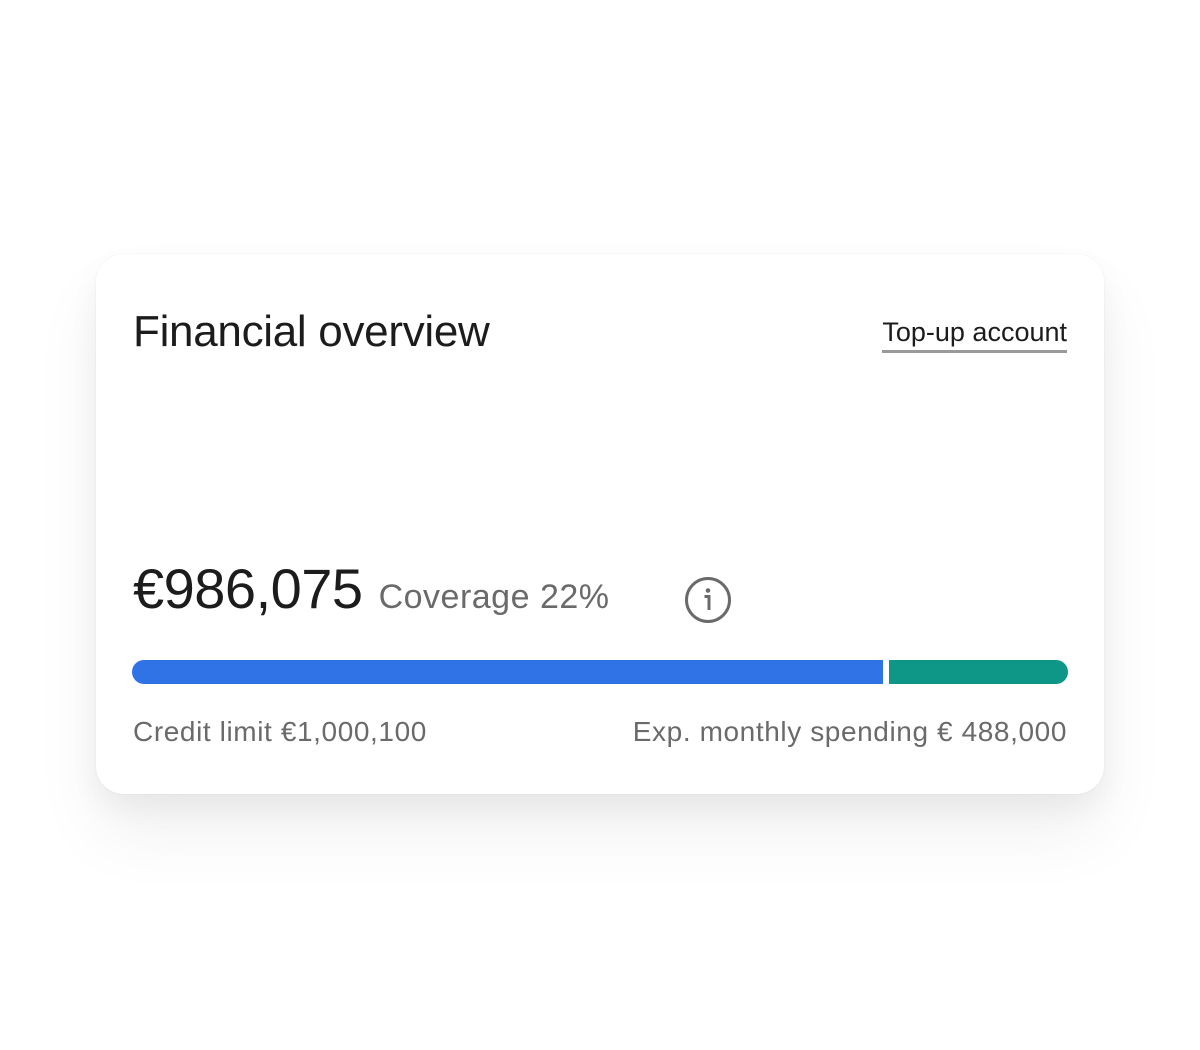 The image size is (1200, 1050). Describe the element at coordinates (849, 731) in the screenshot. I see `monthly-spending-label: Exp. monthly spending € 488,000` at that location.